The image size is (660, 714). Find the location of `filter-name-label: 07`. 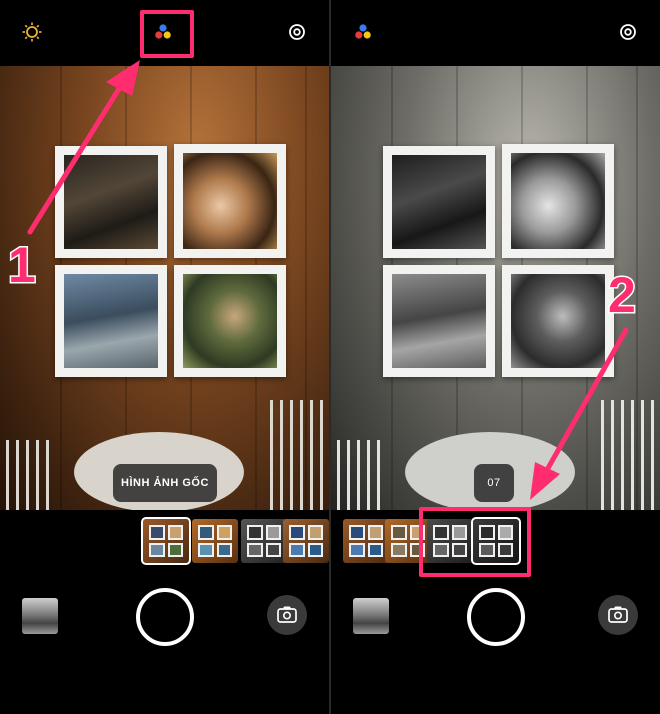

filter-name-label: 07 is located at coordinates (494, 483).